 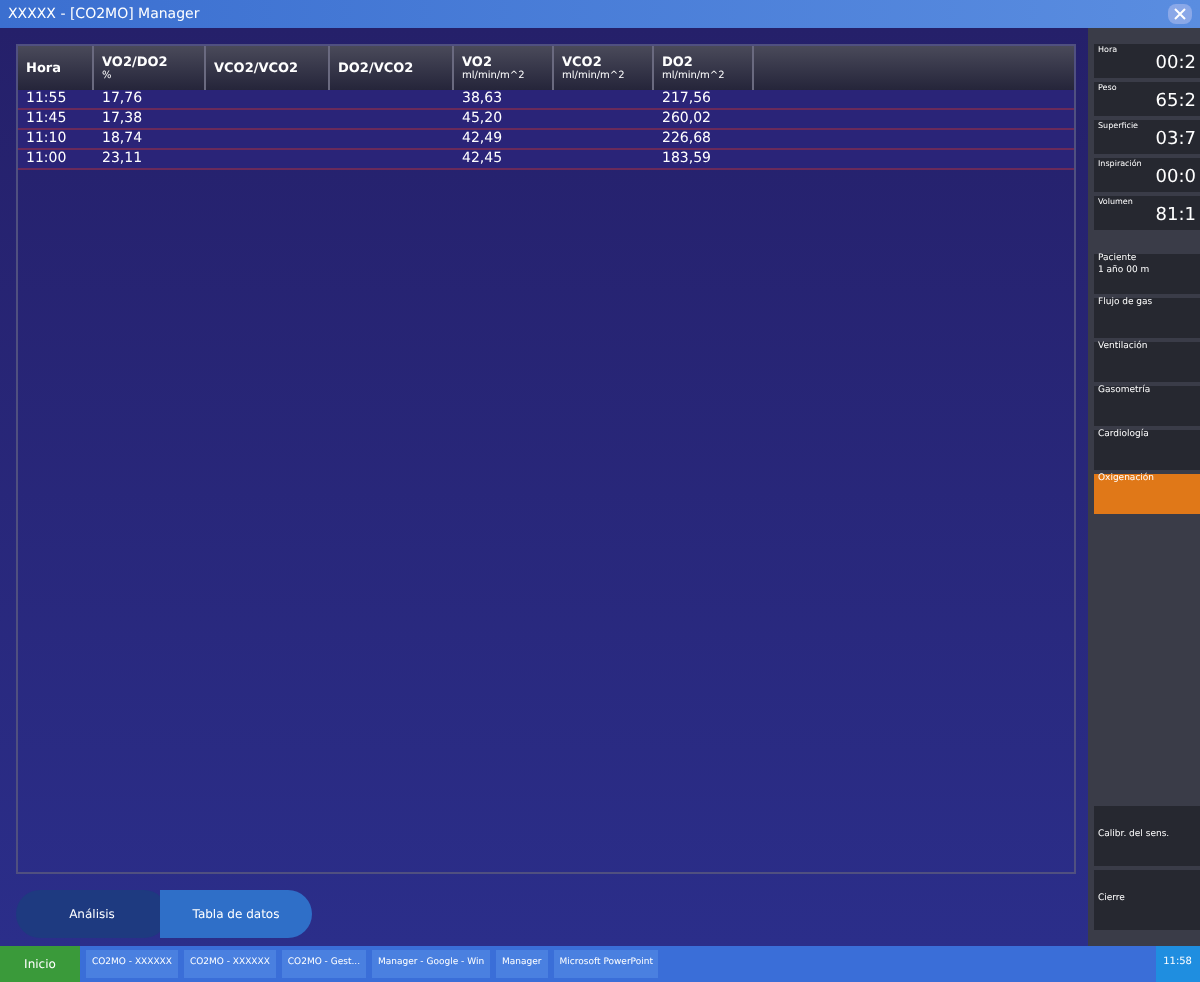 What do you see at coordinates (1175, 140) in the screenshot?
I see `reading-value: 03:7` at bounding box center [1175, 140].